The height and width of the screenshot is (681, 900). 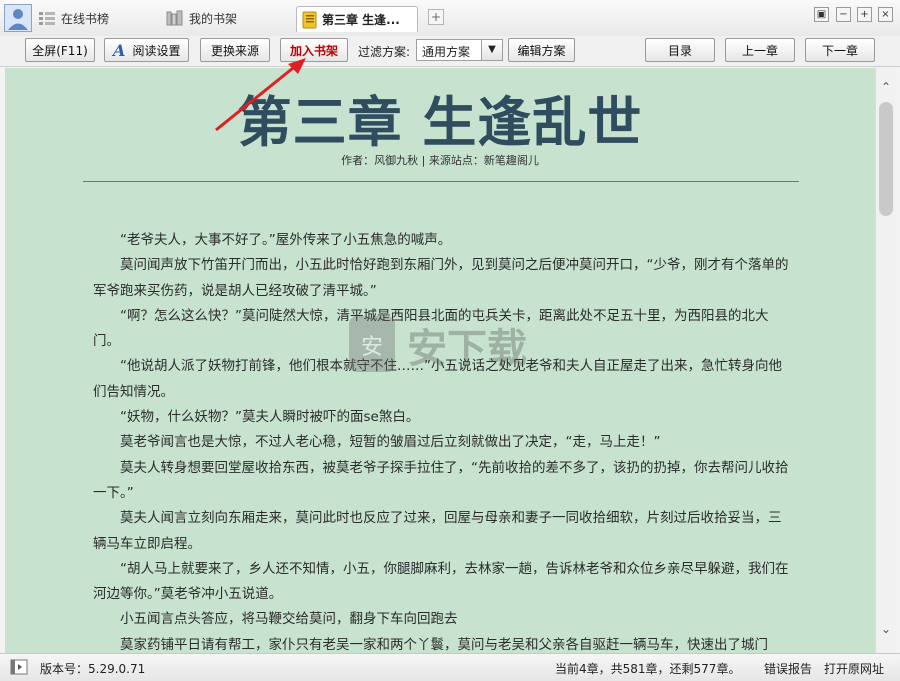 I want to click on sidebar-toggle-icon, so click(x=19, y=667).